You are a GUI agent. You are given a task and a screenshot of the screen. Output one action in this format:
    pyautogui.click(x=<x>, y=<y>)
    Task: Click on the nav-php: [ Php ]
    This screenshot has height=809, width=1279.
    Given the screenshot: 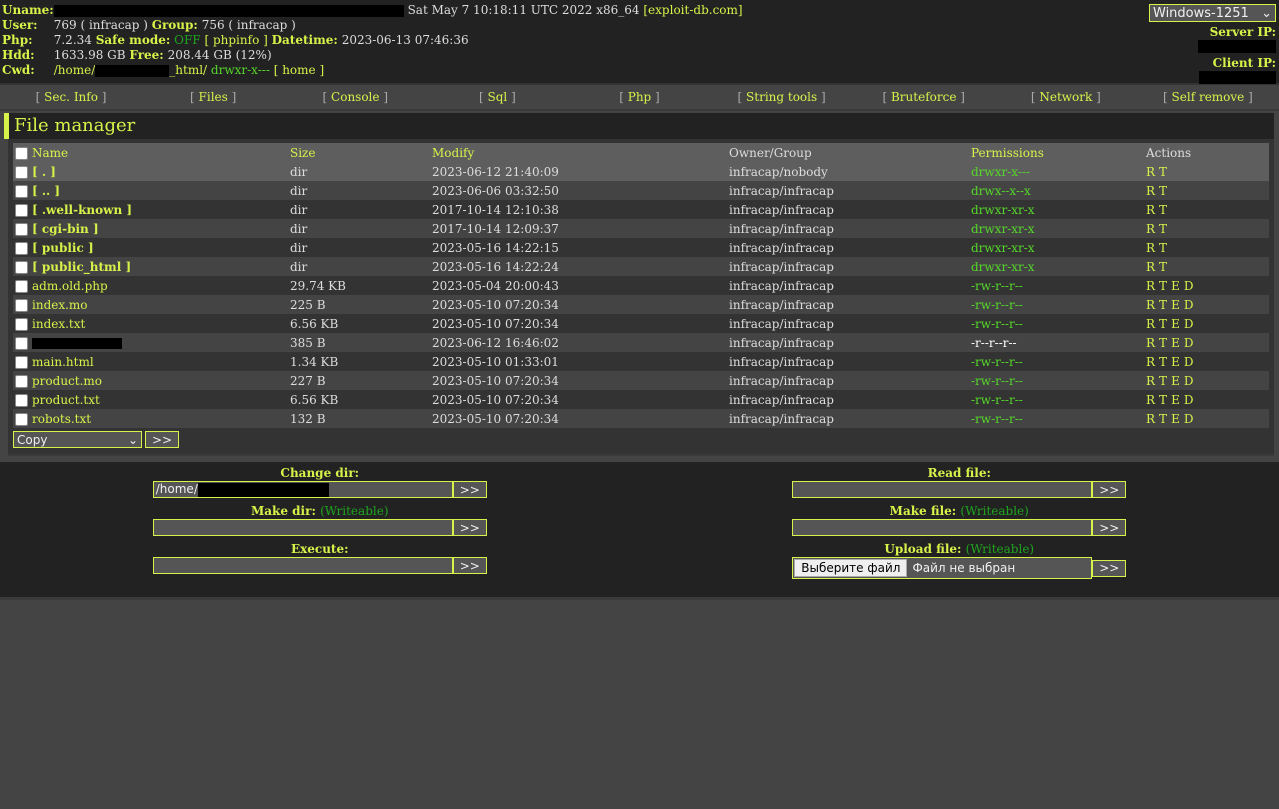 What is the action you would take?
    pyautogui.click(x=639, y=97)
    